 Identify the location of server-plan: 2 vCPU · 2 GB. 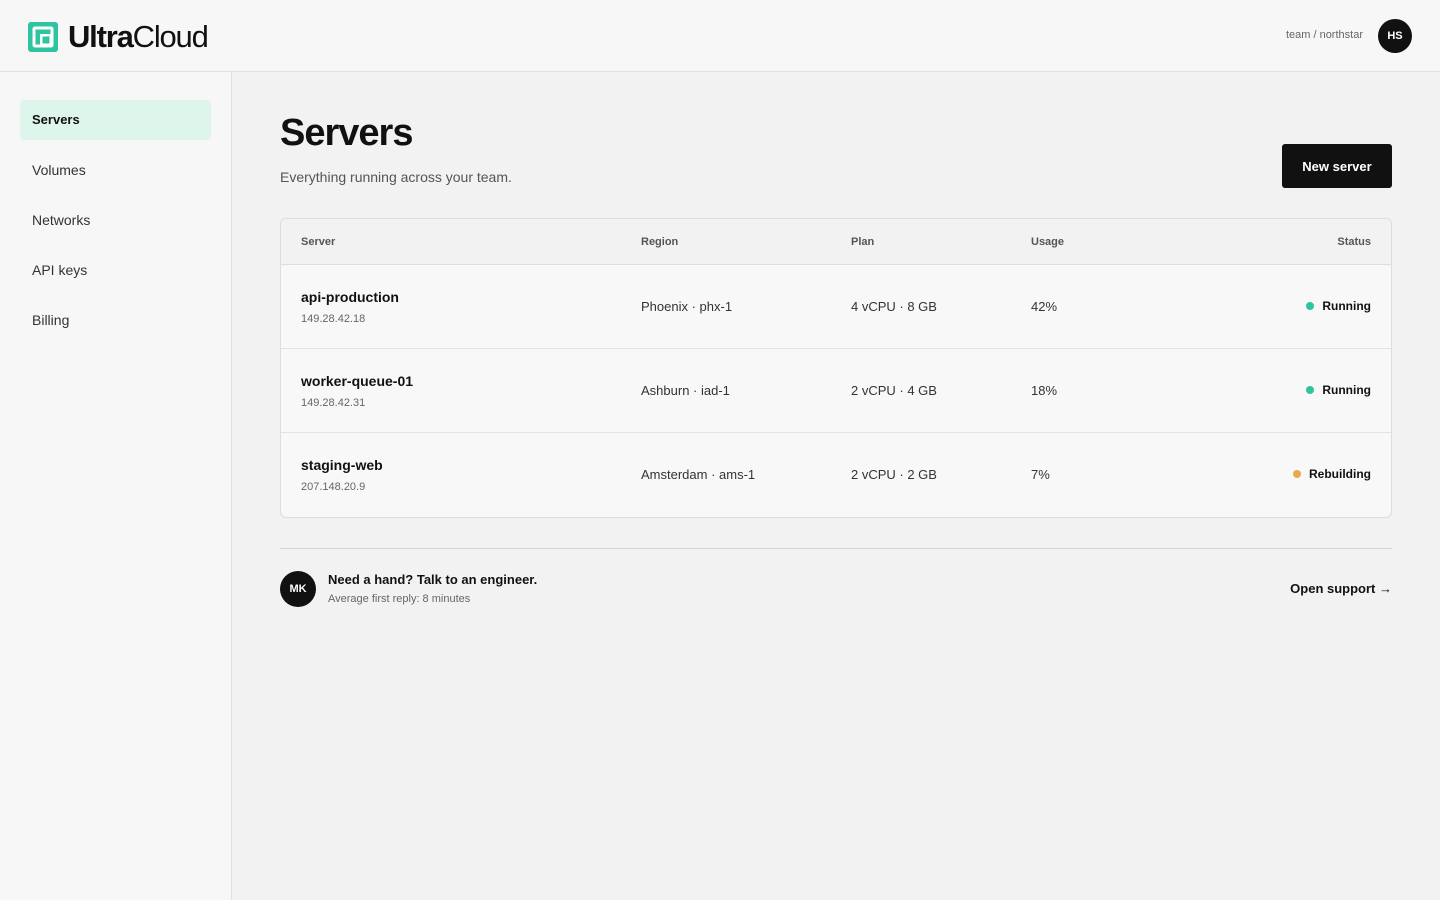
(894, 474).